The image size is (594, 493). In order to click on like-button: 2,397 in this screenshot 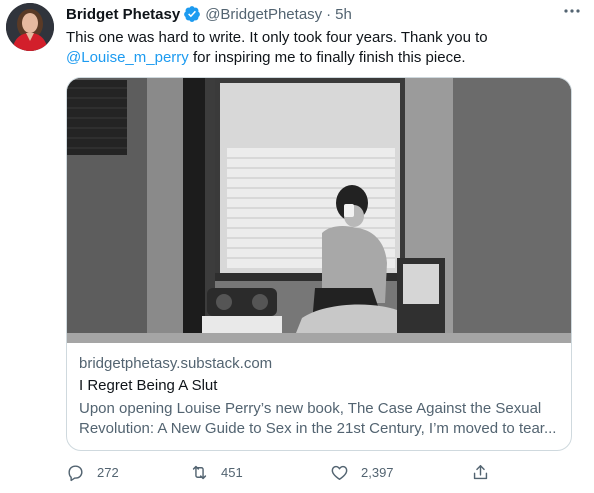, I will do `click(362, 472)`.